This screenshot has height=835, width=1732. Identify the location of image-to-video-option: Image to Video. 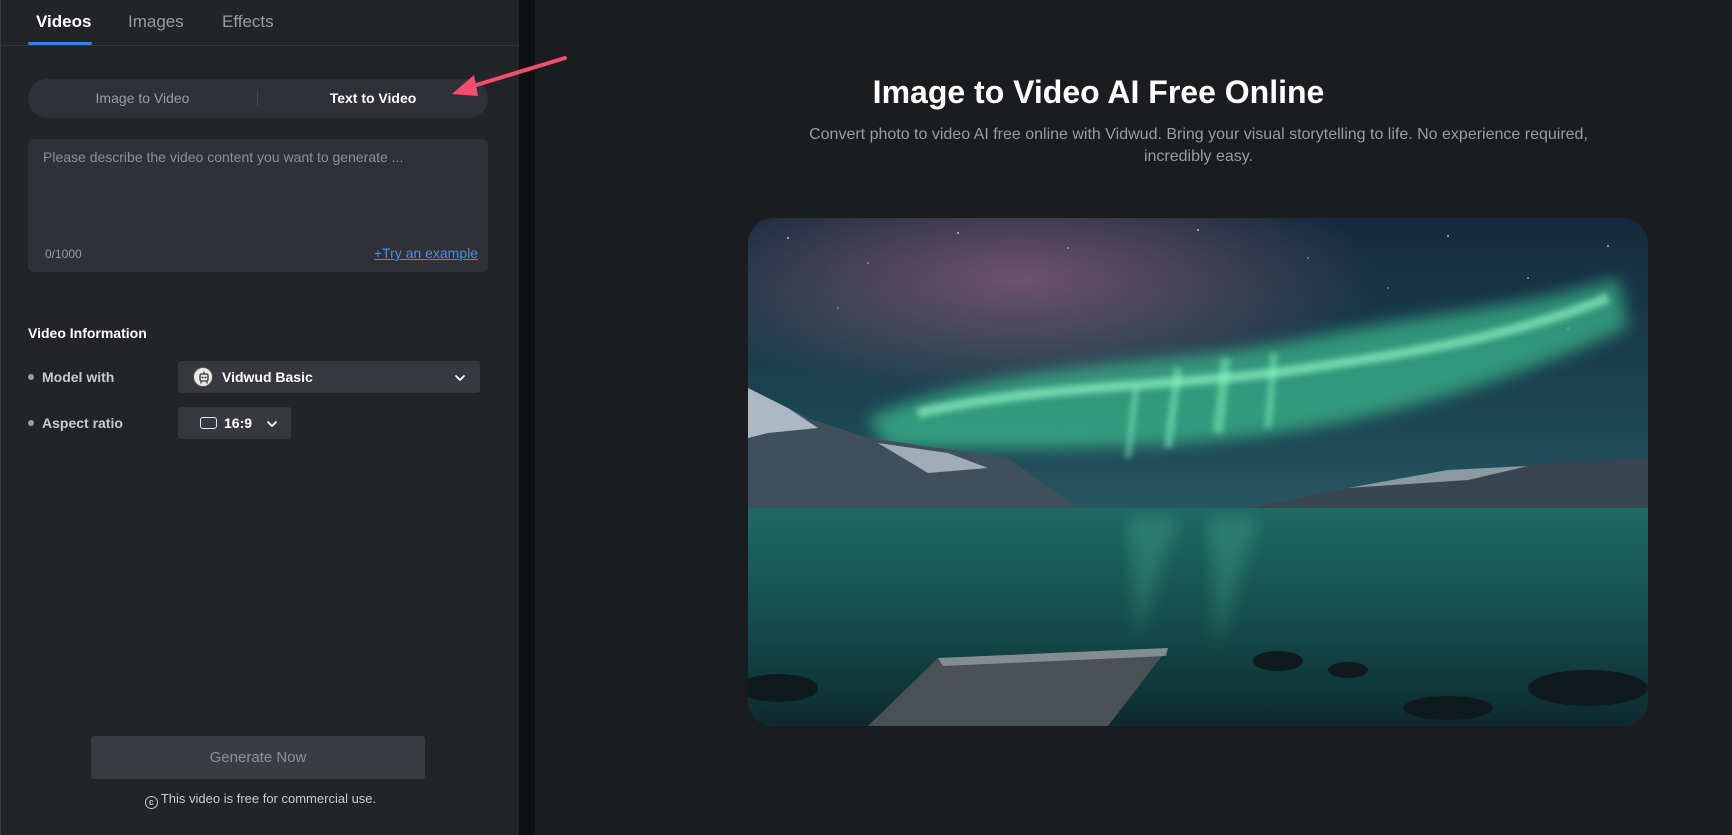
(142, 98).